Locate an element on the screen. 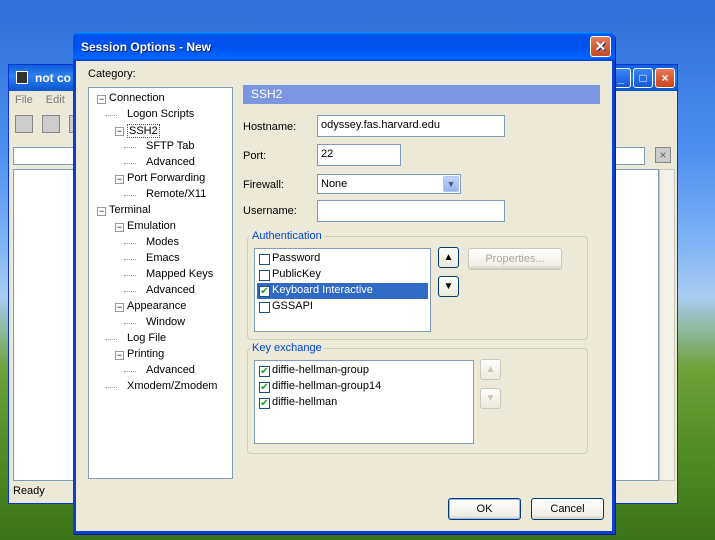  move-down-button: ▼ is located at coordinates (448, 286).